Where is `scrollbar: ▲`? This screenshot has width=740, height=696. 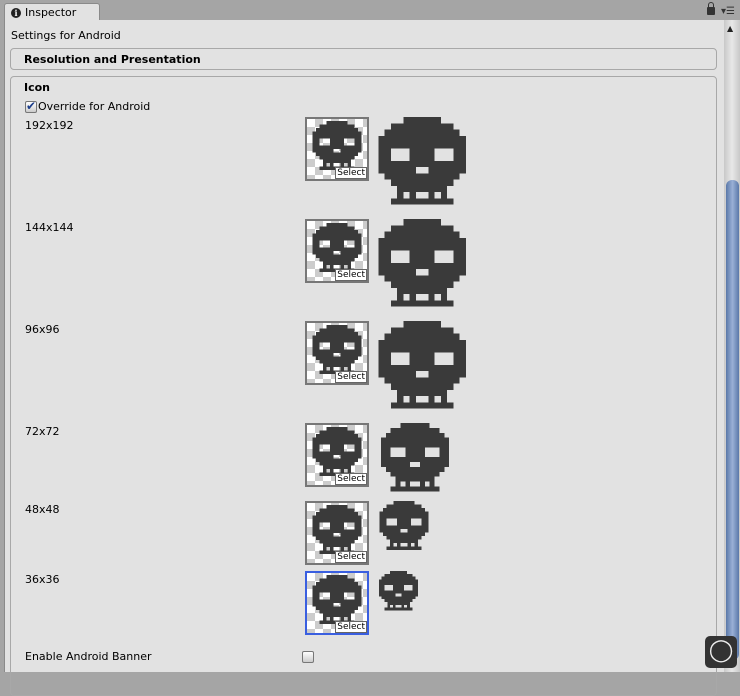 scrollbar: ▲ is located at coordinates (732, 346).